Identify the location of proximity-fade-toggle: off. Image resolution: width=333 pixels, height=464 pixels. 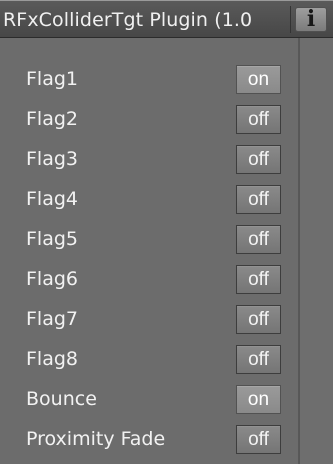
(258, 439).